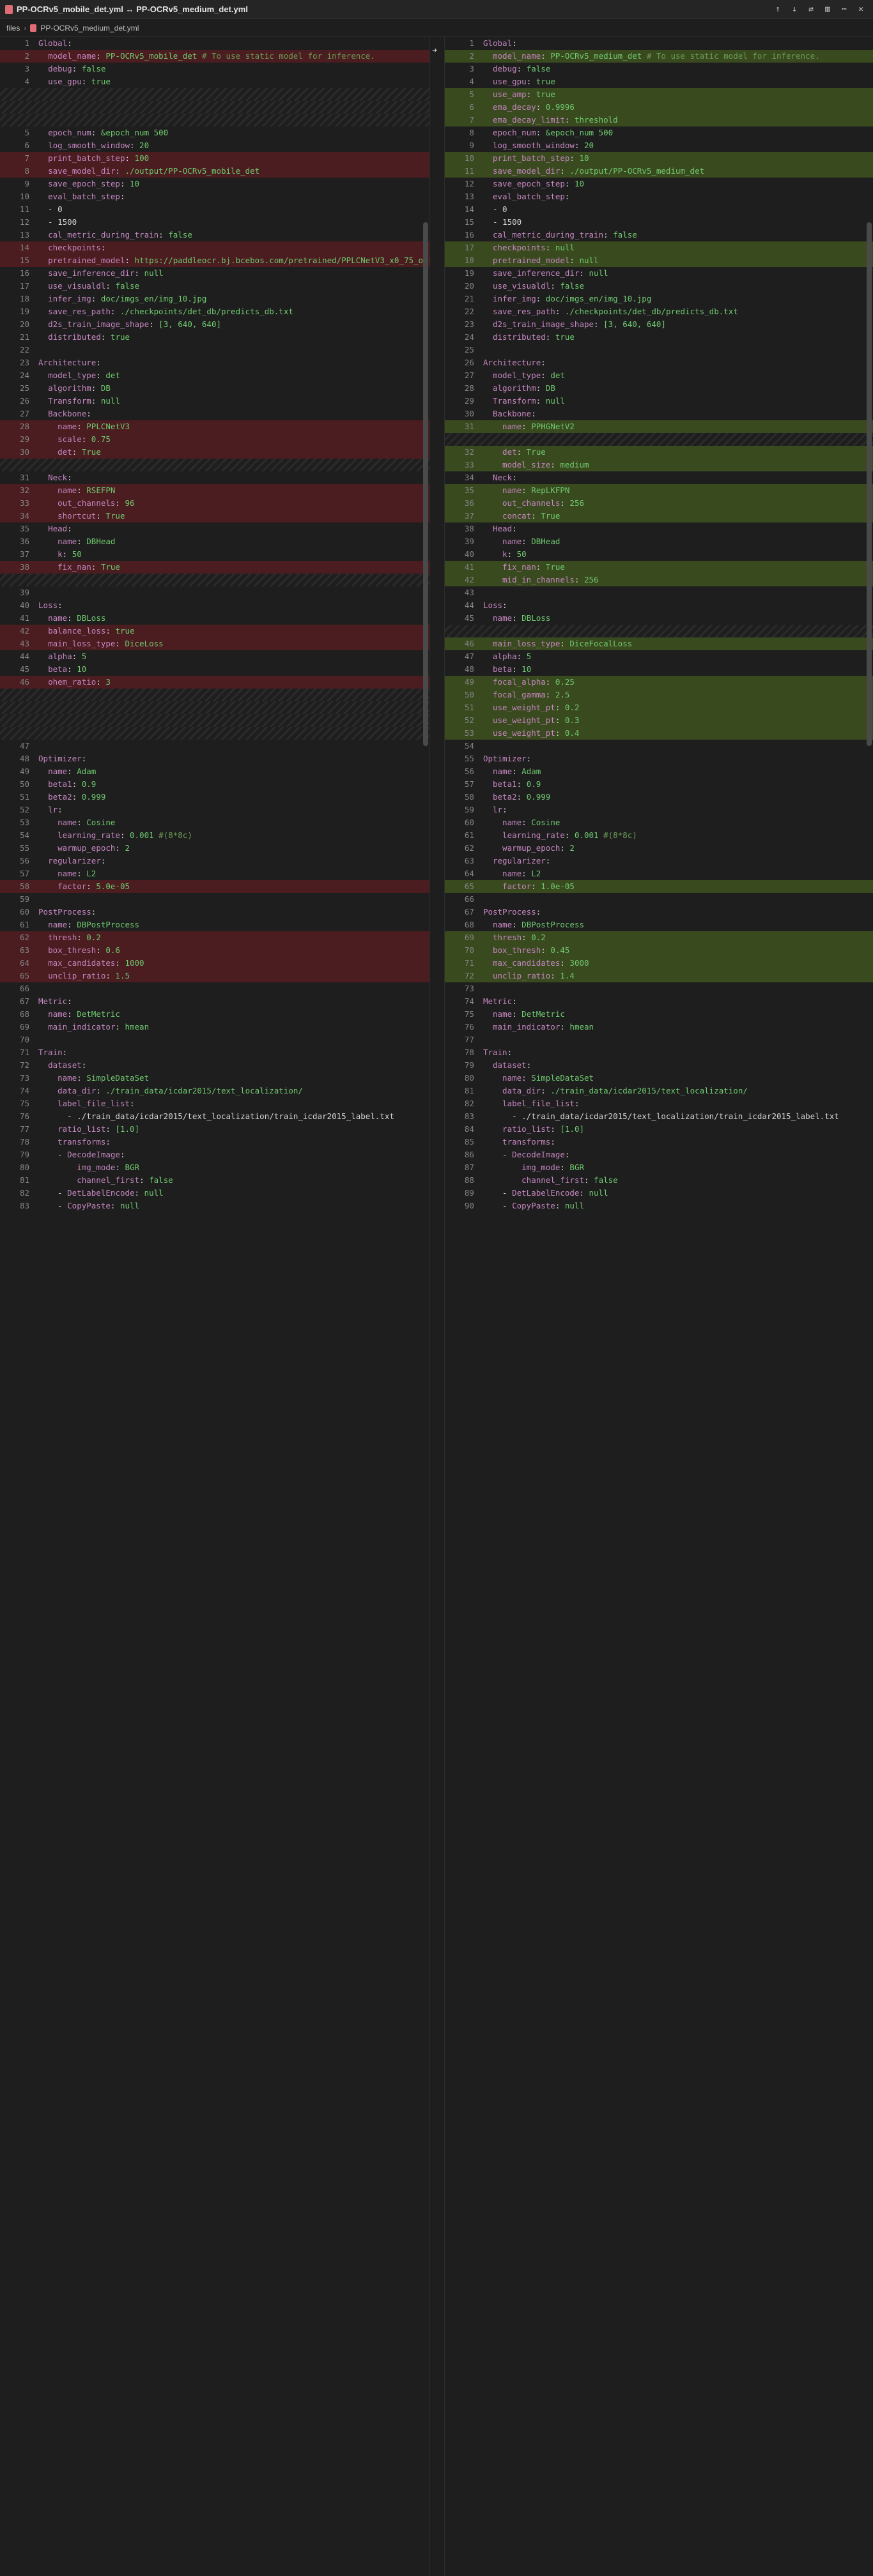 This screenshot has height=2576, width=873. I want to click on split-view-icon: ▥, so click(828, 10).